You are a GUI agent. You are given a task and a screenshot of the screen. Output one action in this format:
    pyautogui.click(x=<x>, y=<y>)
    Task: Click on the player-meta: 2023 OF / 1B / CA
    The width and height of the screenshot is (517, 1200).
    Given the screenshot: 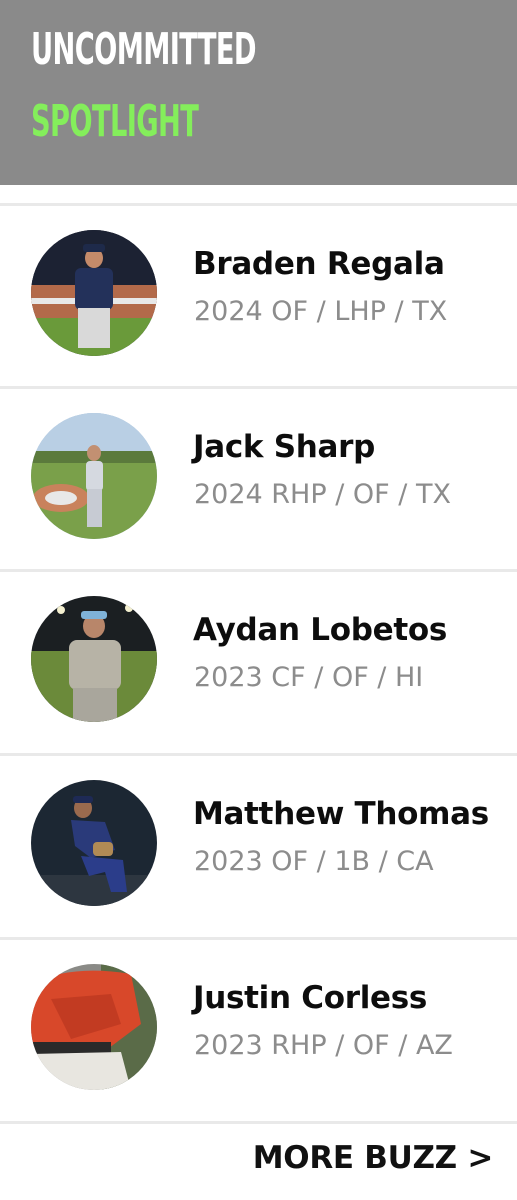 What is the action you would take?
    pyautogui.click(x=314, y=861)
    